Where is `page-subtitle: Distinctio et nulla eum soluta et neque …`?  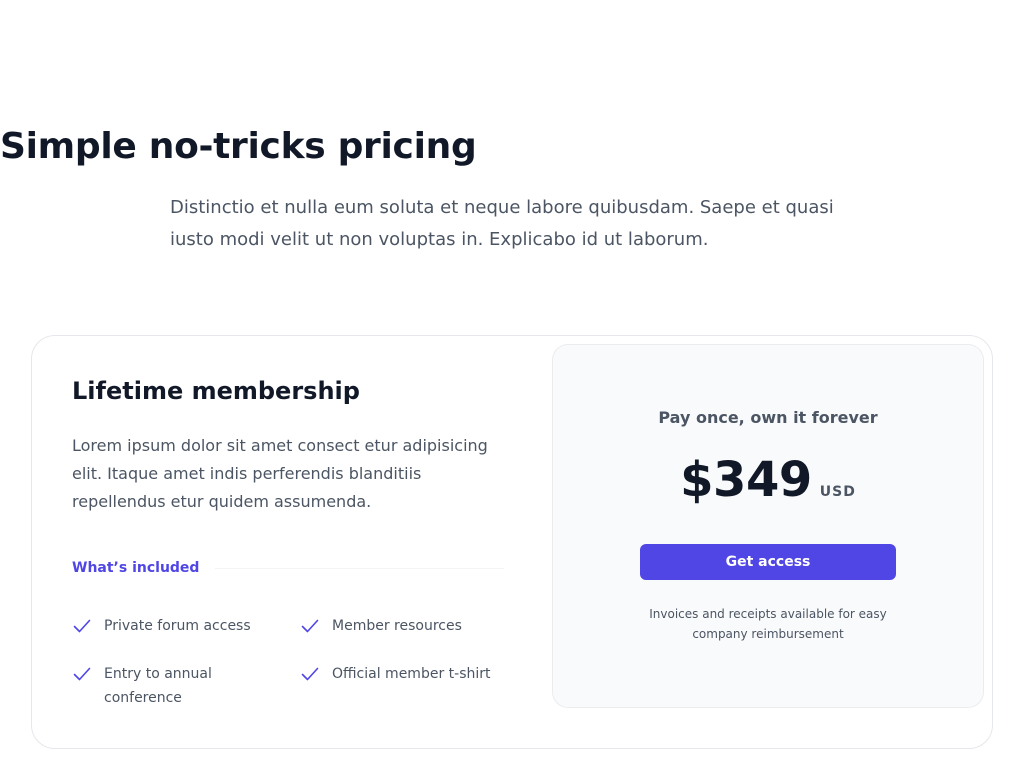 page-subtitle: Distinctio et nulla eum soluta et neque … is located at coordinates (502, 223).